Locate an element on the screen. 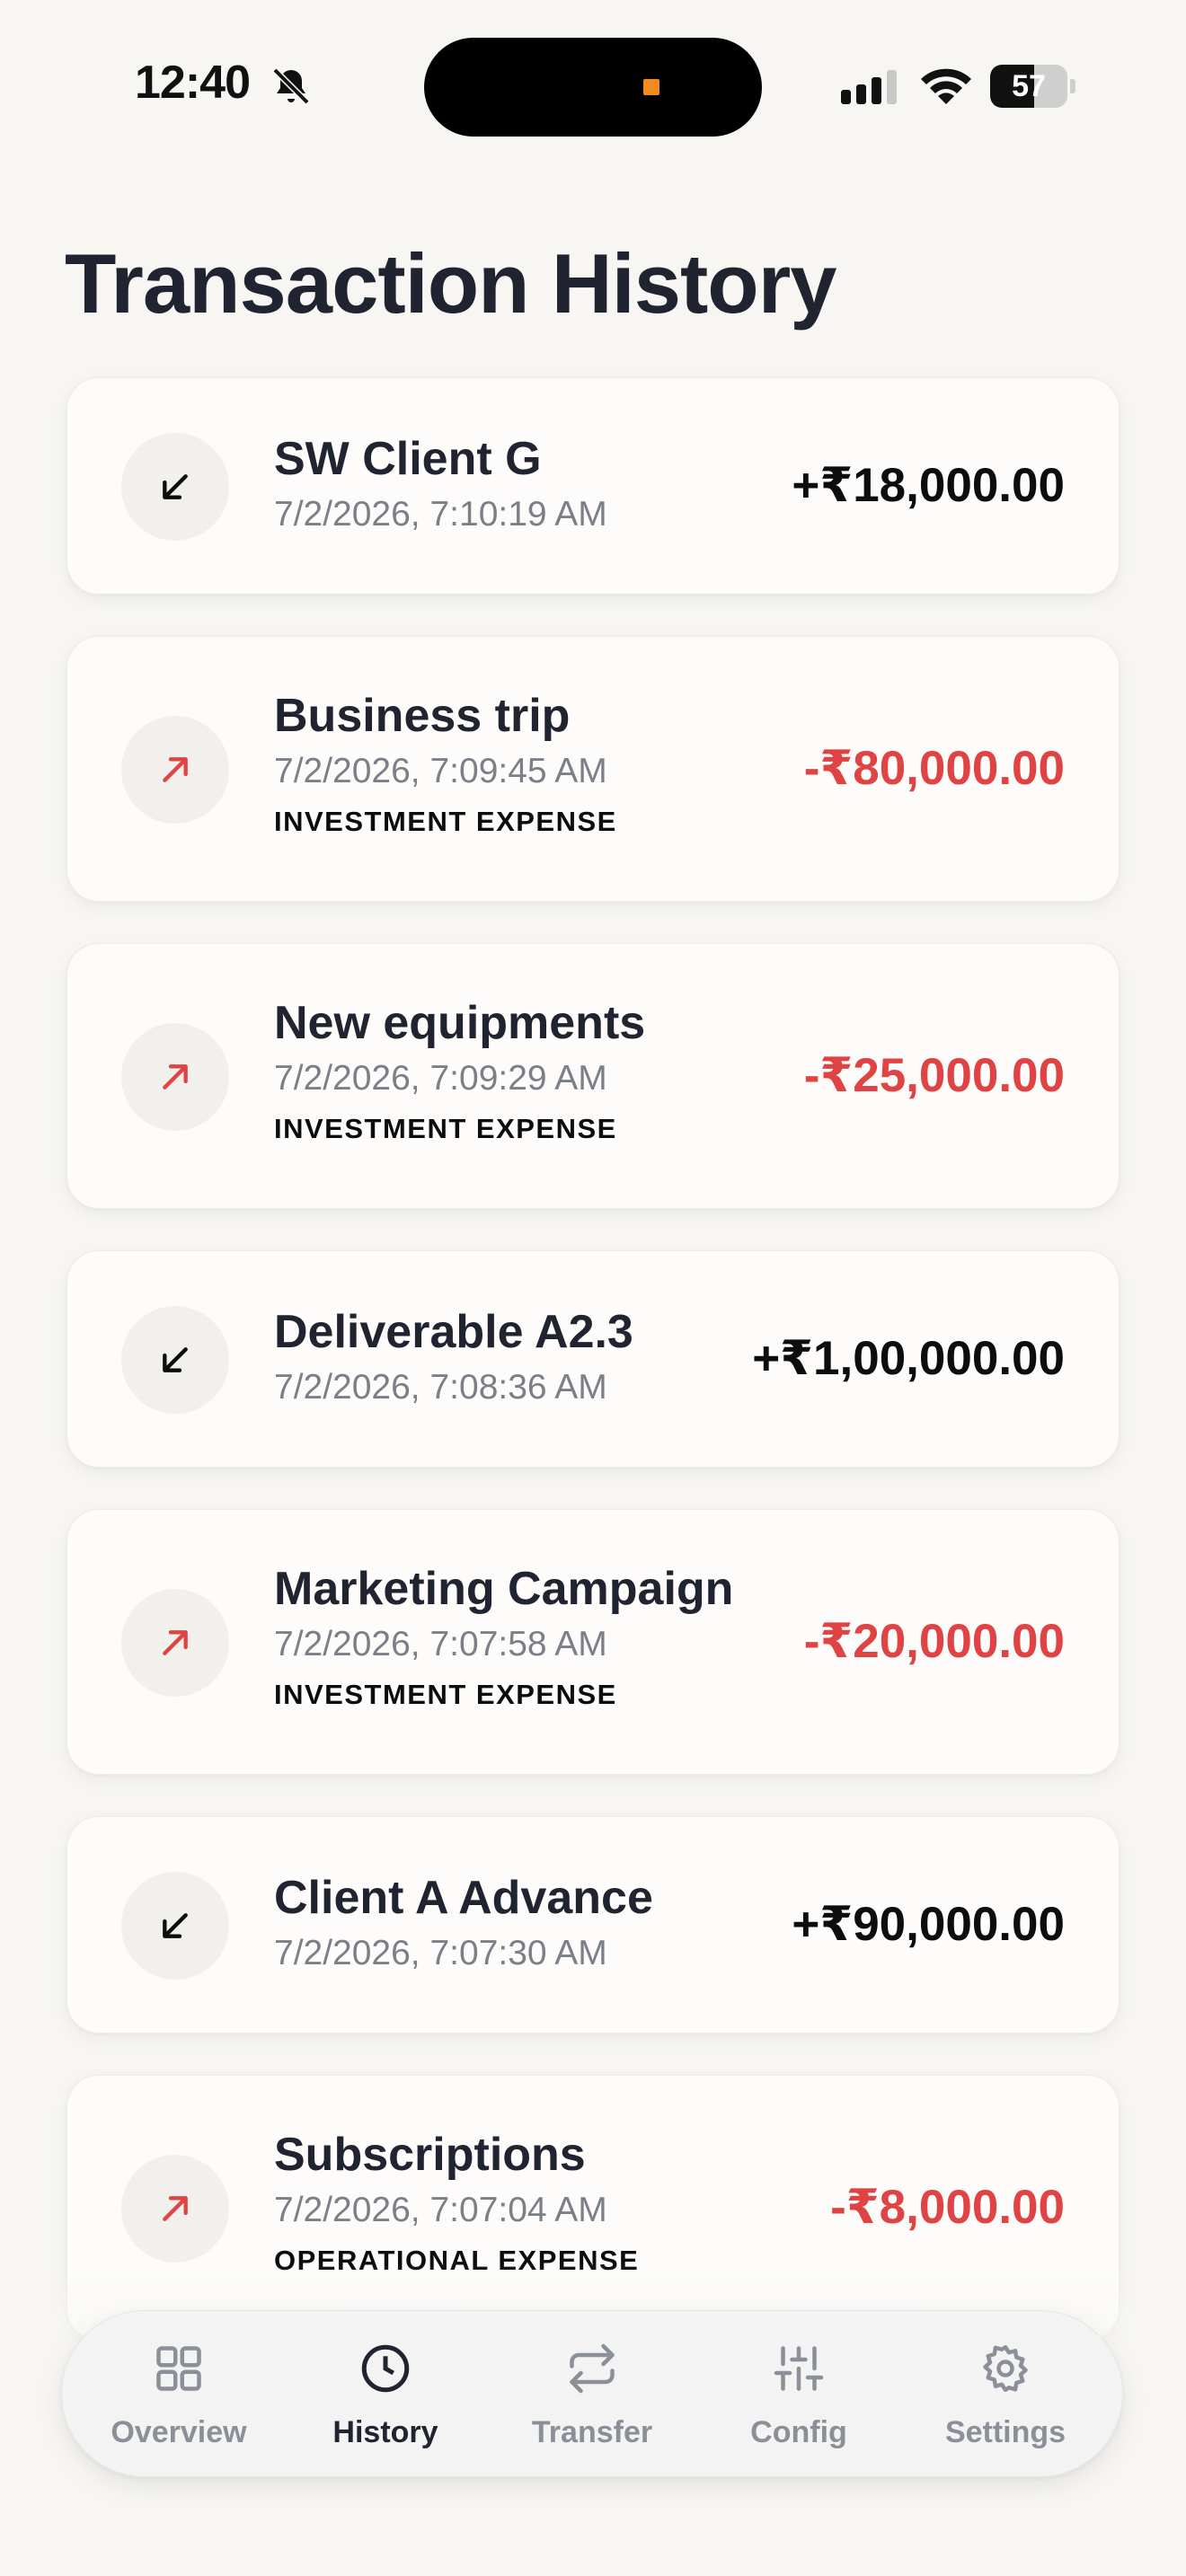  tab-label-settings: Settings is located at coordinates (1005, 2432).